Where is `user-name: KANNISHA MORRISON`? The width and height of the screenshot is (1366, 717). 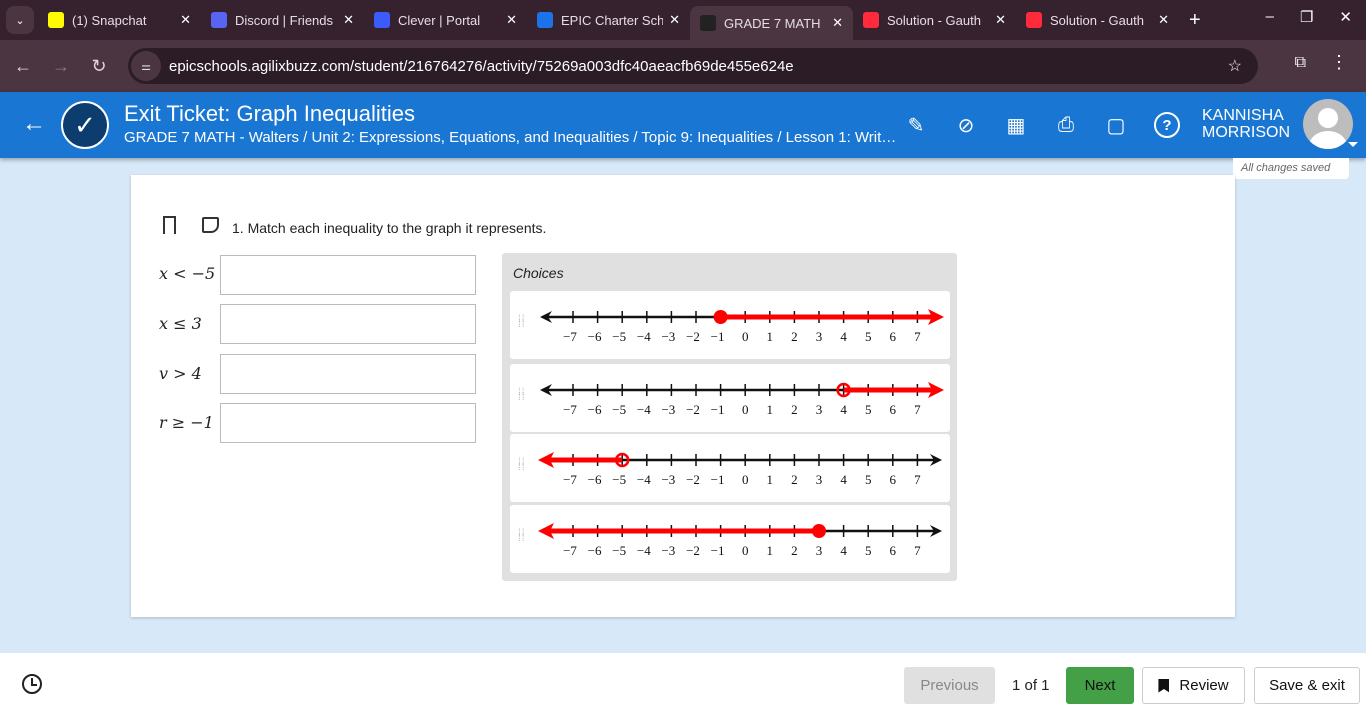 user-name: KANNISHA MORRISON is located at coordinates (1246, 124).